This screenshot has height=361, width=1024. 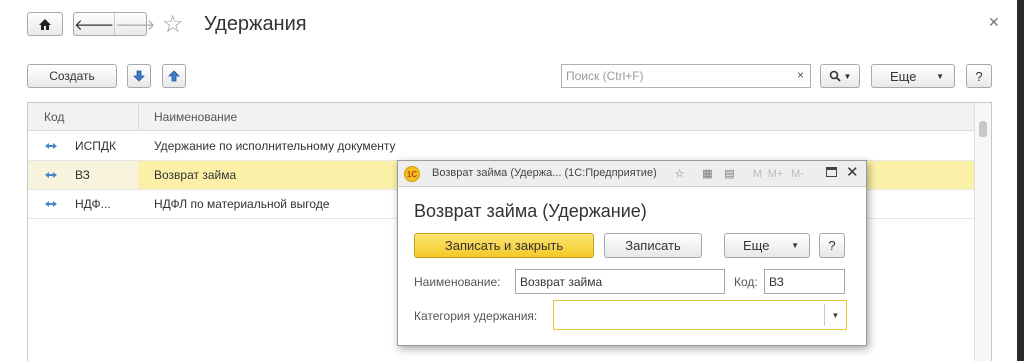 I want to click on search-button: ▼, so click(x=840, y=76).